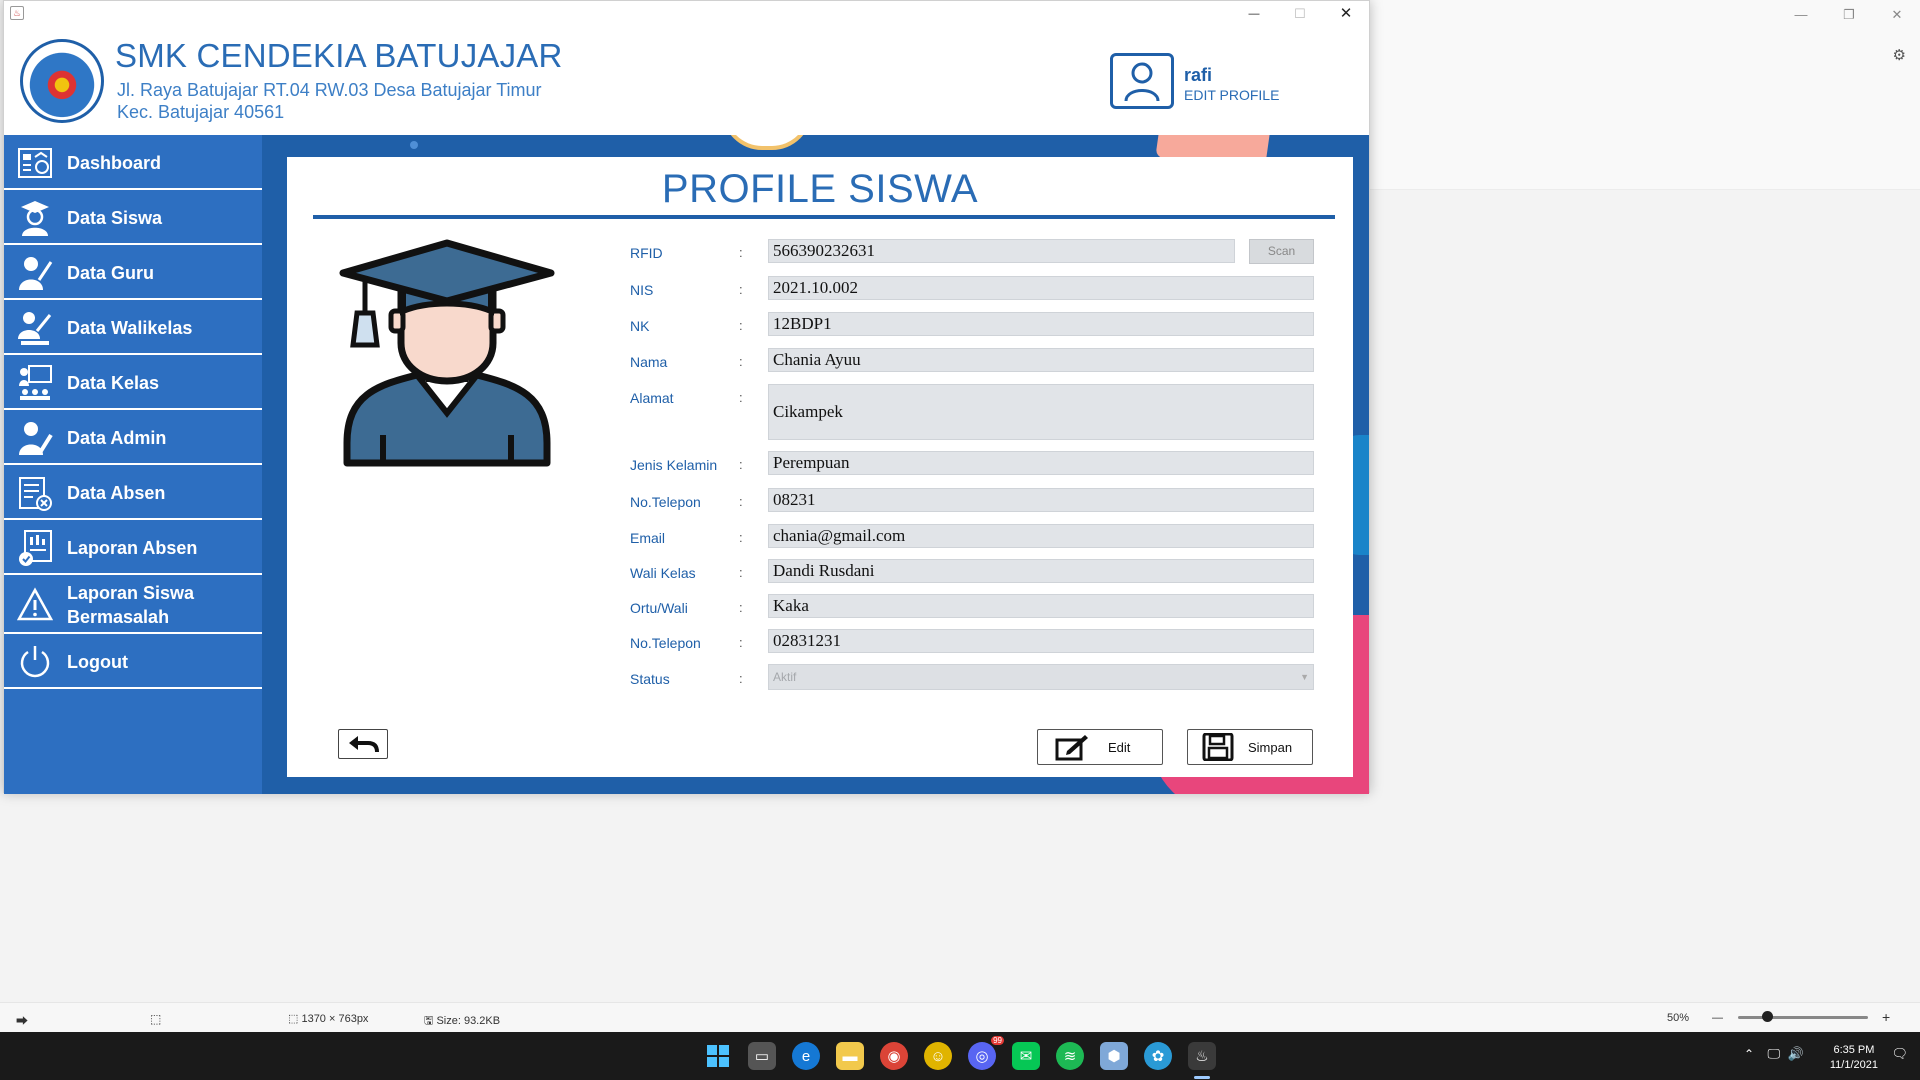  What do you see at coordinates (22, 1020) in the screenshot?
I see `pointer-tool-icon: ⮕` at bounding box center [22, 1020].